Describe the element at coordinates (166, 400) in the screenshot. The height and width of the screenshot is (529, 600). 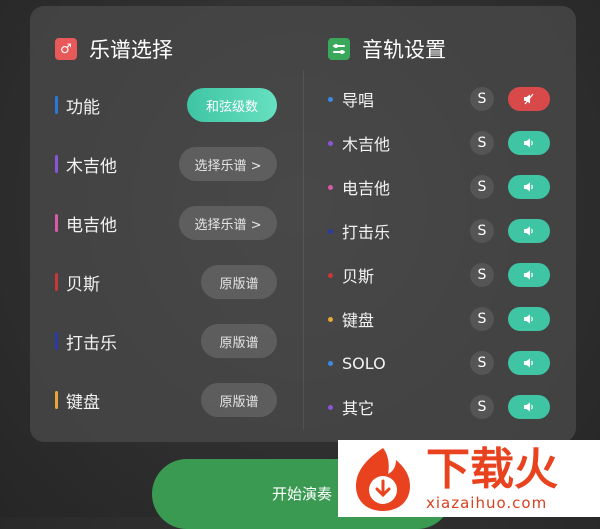
I see `score-row-keyboard: 键盘 原版谱` at that location.